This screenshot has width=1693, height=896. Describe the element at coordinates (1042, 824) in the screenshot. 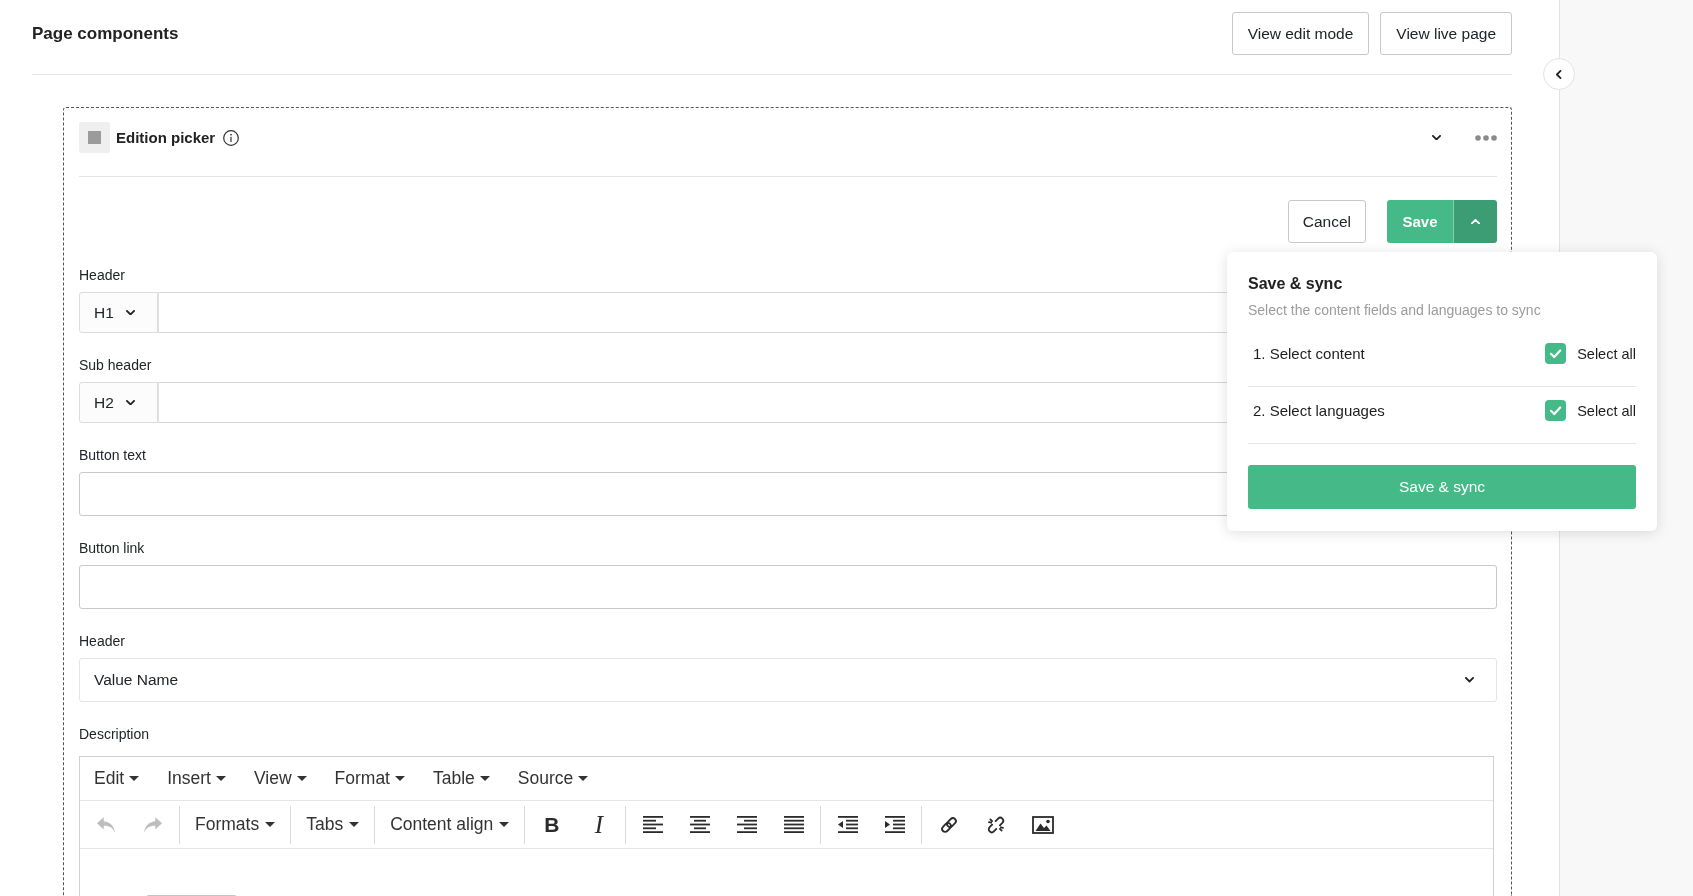

I see `image-icon` at that location.